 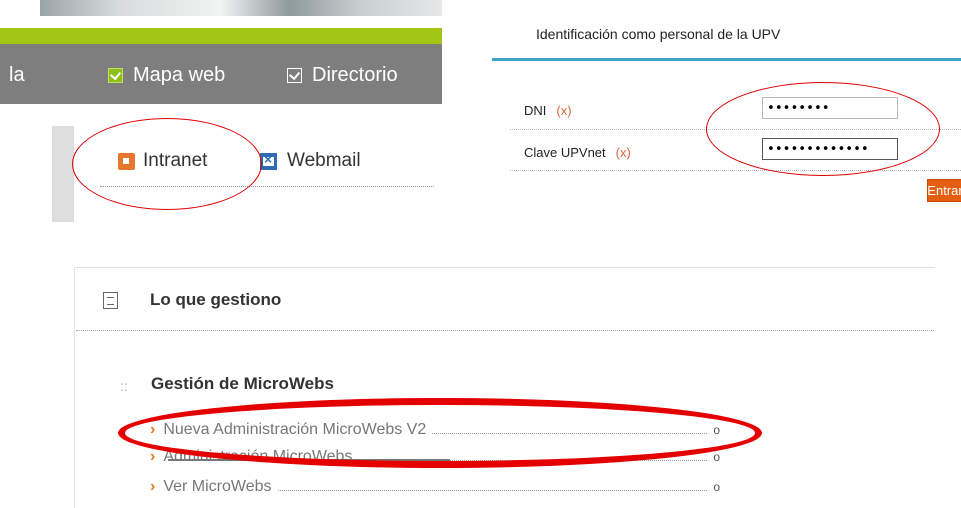 I want to click on header-nav-cut-label: la, so click(x=17, y=75).